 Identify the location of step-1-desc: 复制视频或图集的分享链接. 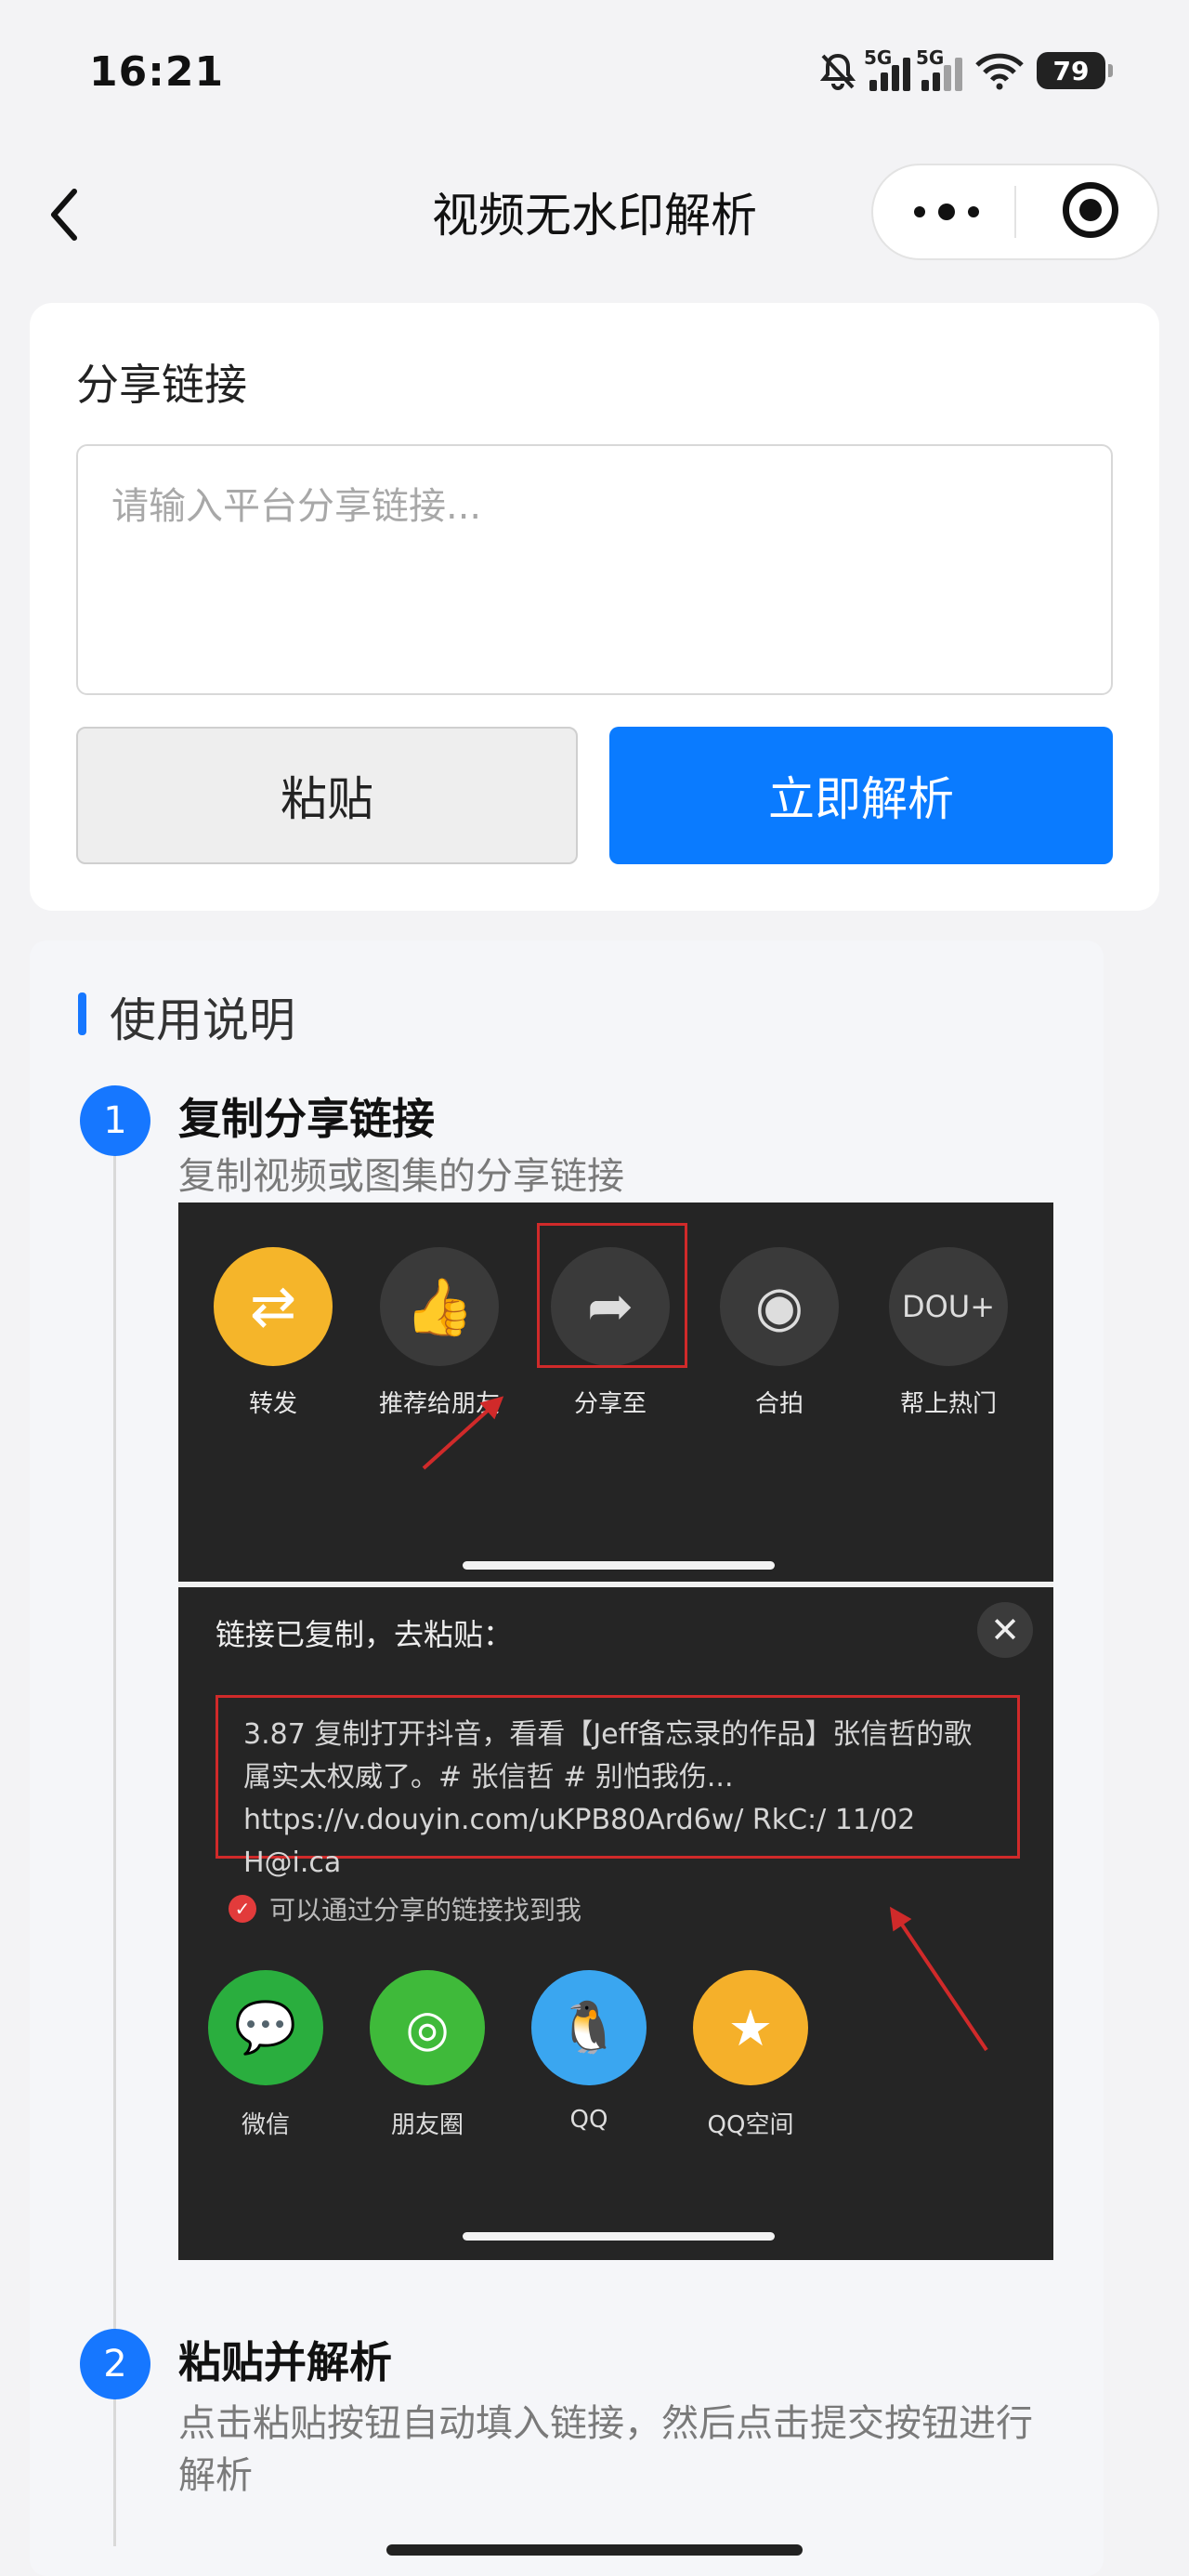
(401, 1176).